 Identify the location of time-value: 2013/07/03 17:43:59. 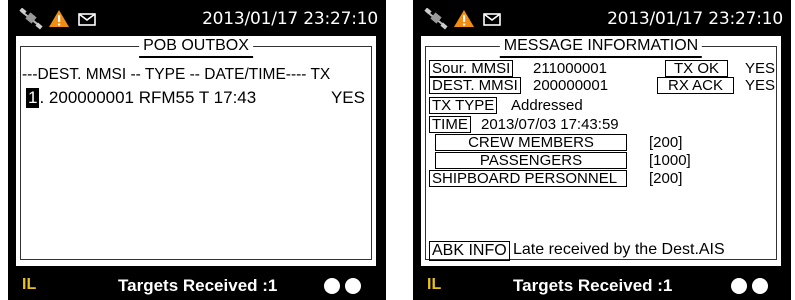
(550, 124).